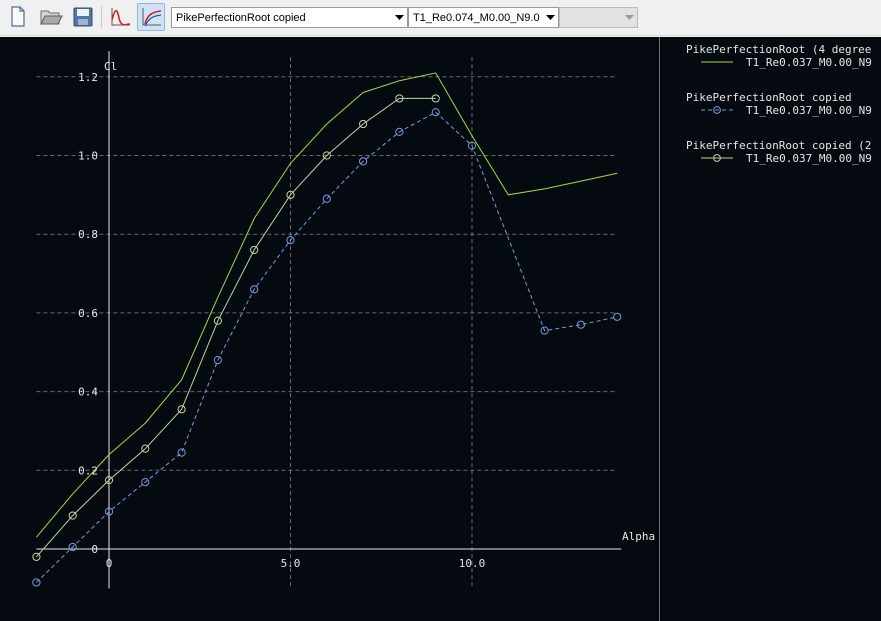  I want to click on polar-select-value: T1_Re0.074_M0.00_N9.0, so click(476, 17).